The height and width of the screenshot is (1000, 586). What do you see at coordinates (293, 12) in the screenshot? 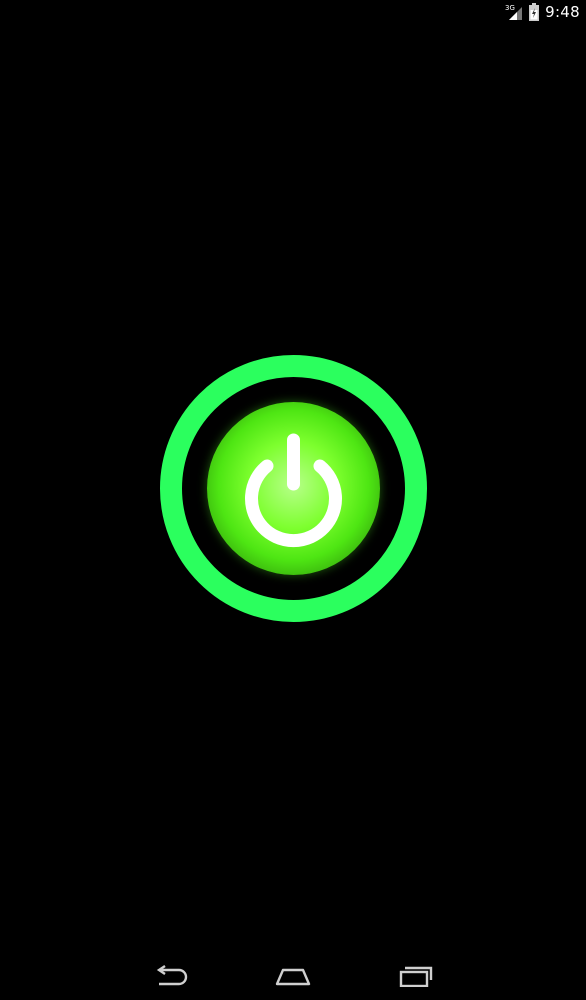
I see `status-bar: 3G 9:48` at bounding box center [293, 12].